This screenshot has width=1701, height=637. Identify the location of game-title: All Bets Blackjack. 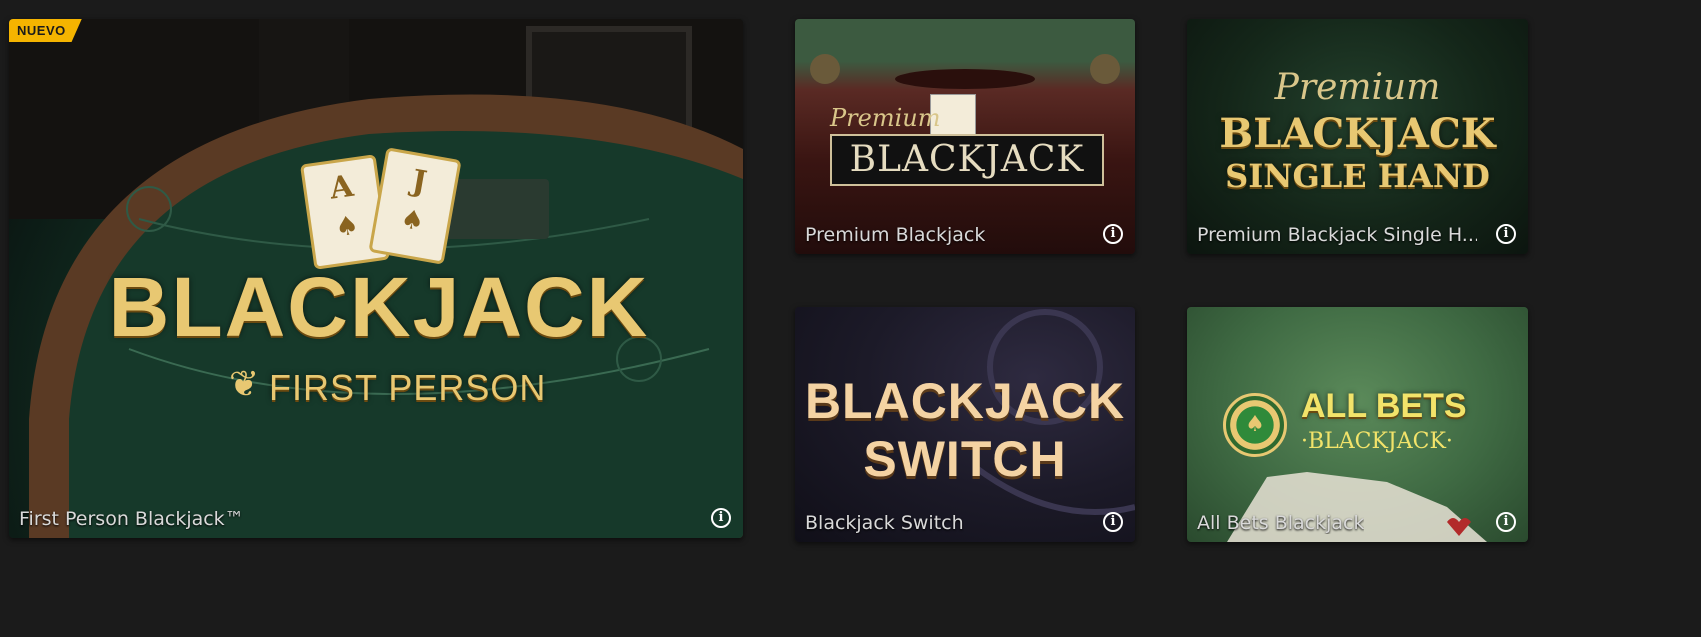
(1281, 523).